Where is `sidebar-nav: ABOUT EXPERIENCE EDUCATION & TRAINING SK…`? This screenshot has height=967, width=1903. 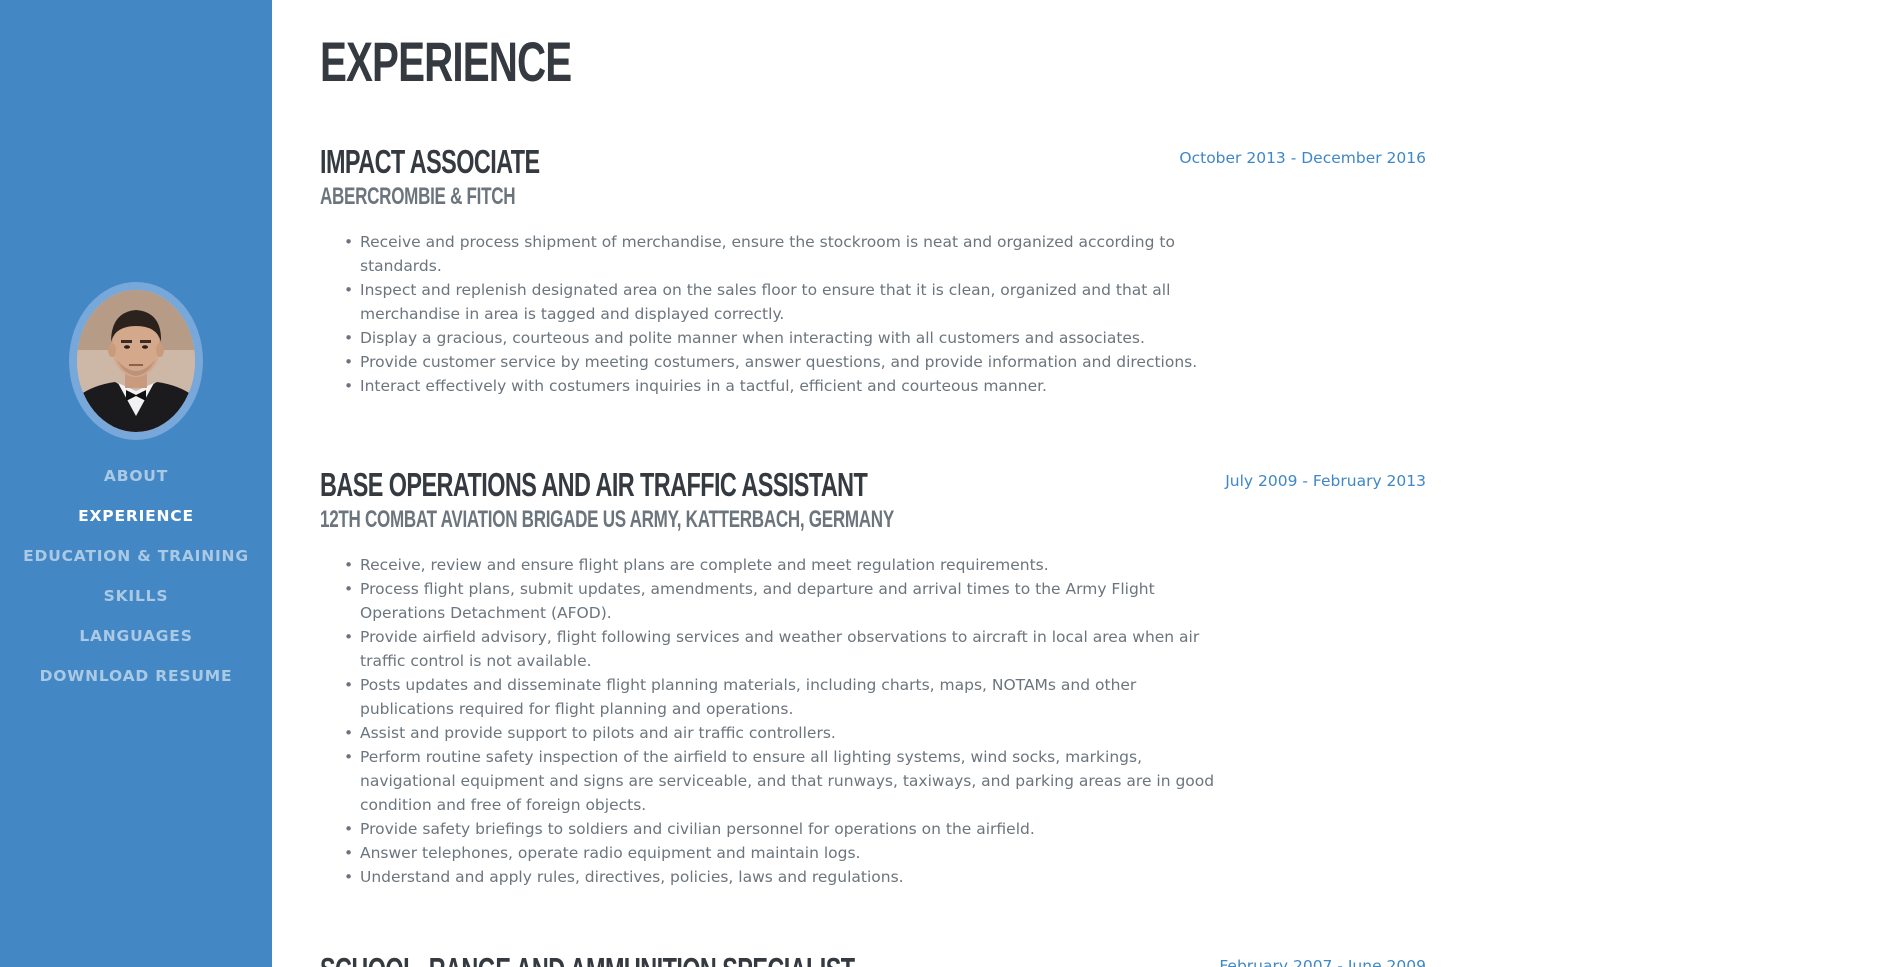 sidebar-nav: ABOUT EXPERIENCE EDUCATION & TRAINING SK… is located at coordinates (136, 582).